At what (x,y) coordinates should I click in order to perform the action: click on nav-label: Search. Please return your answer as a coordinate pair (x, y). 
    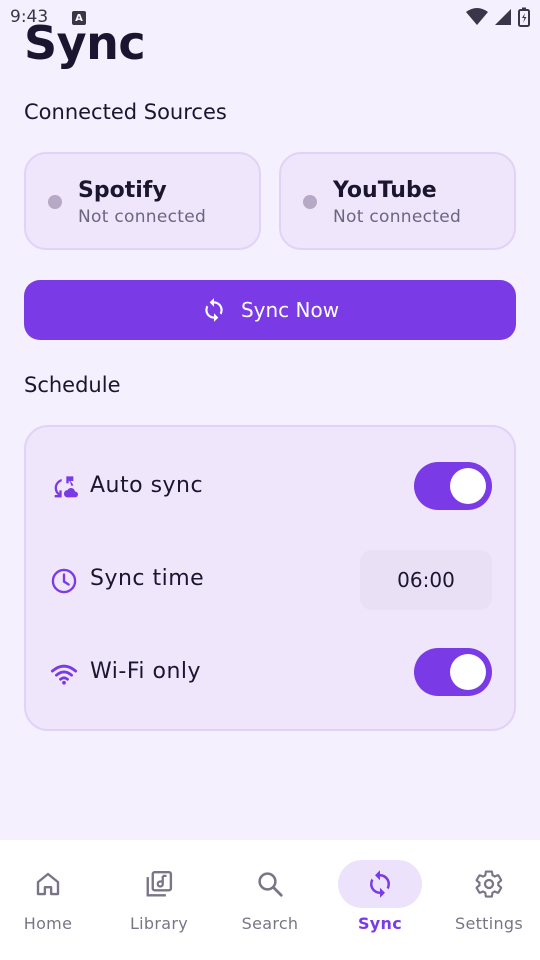
    Looking at the image, I should click on (270, 923).